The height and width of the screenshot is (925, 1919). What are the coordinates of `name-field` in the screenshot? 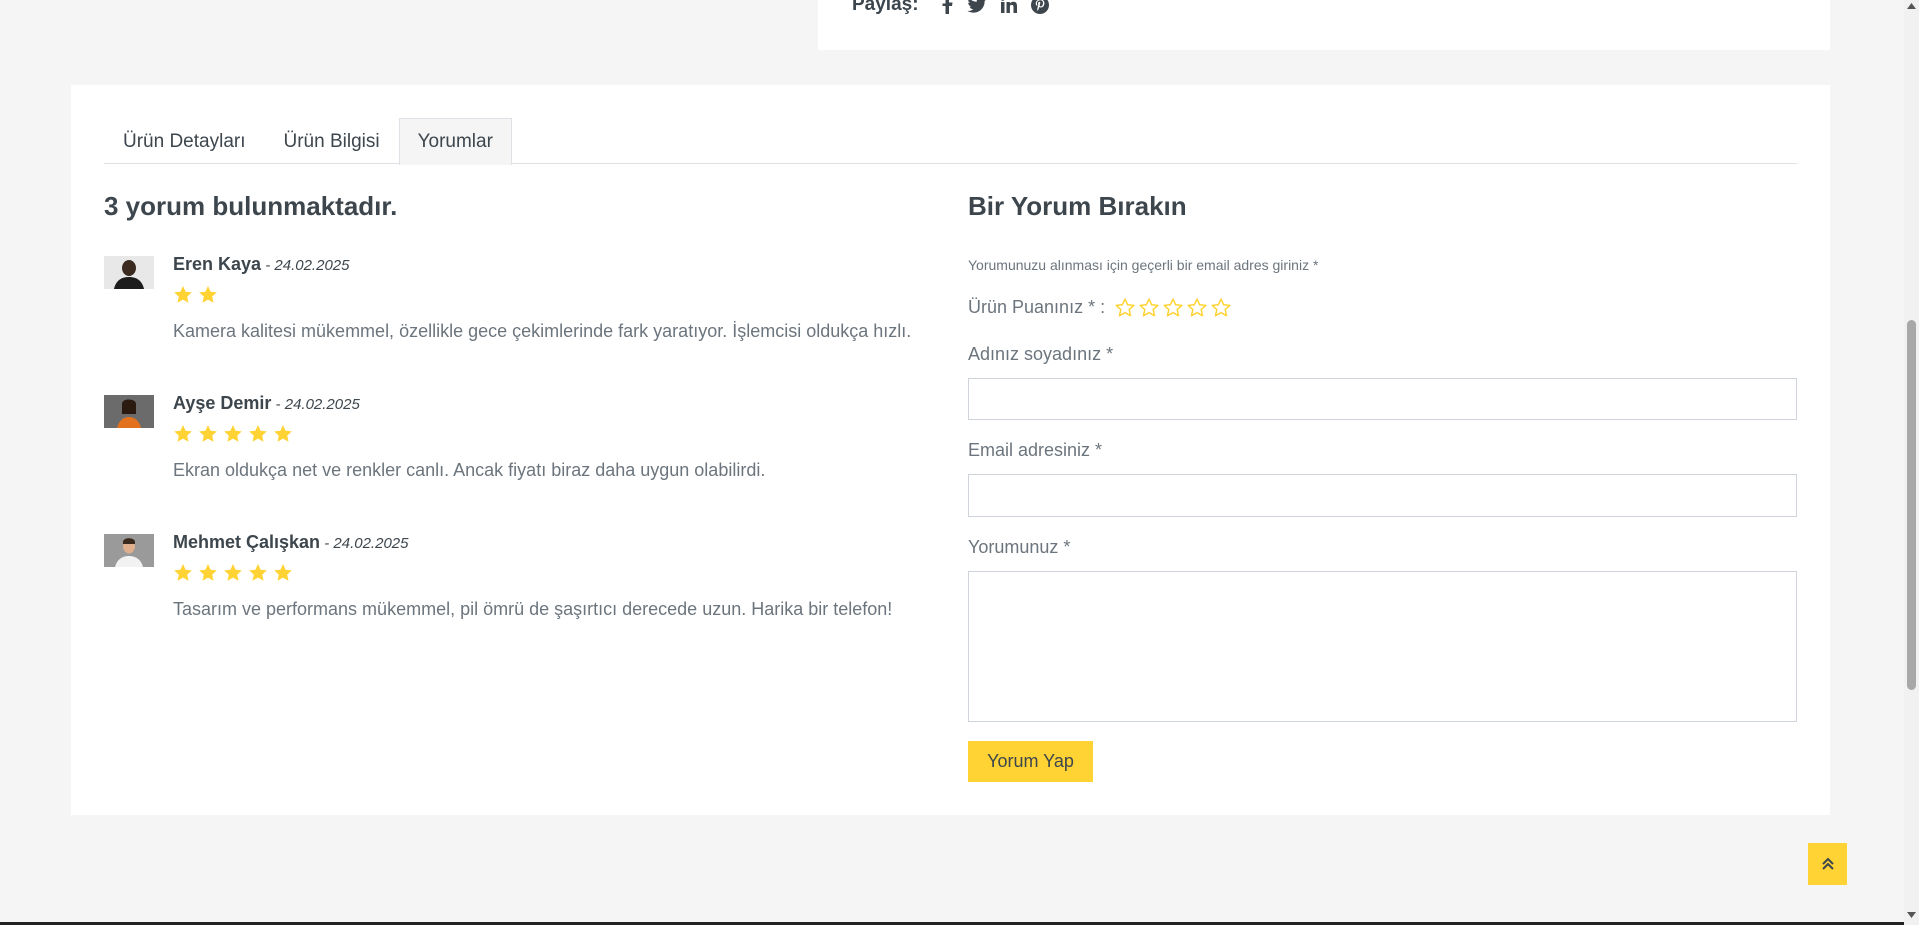 It's located at (1382, 399).